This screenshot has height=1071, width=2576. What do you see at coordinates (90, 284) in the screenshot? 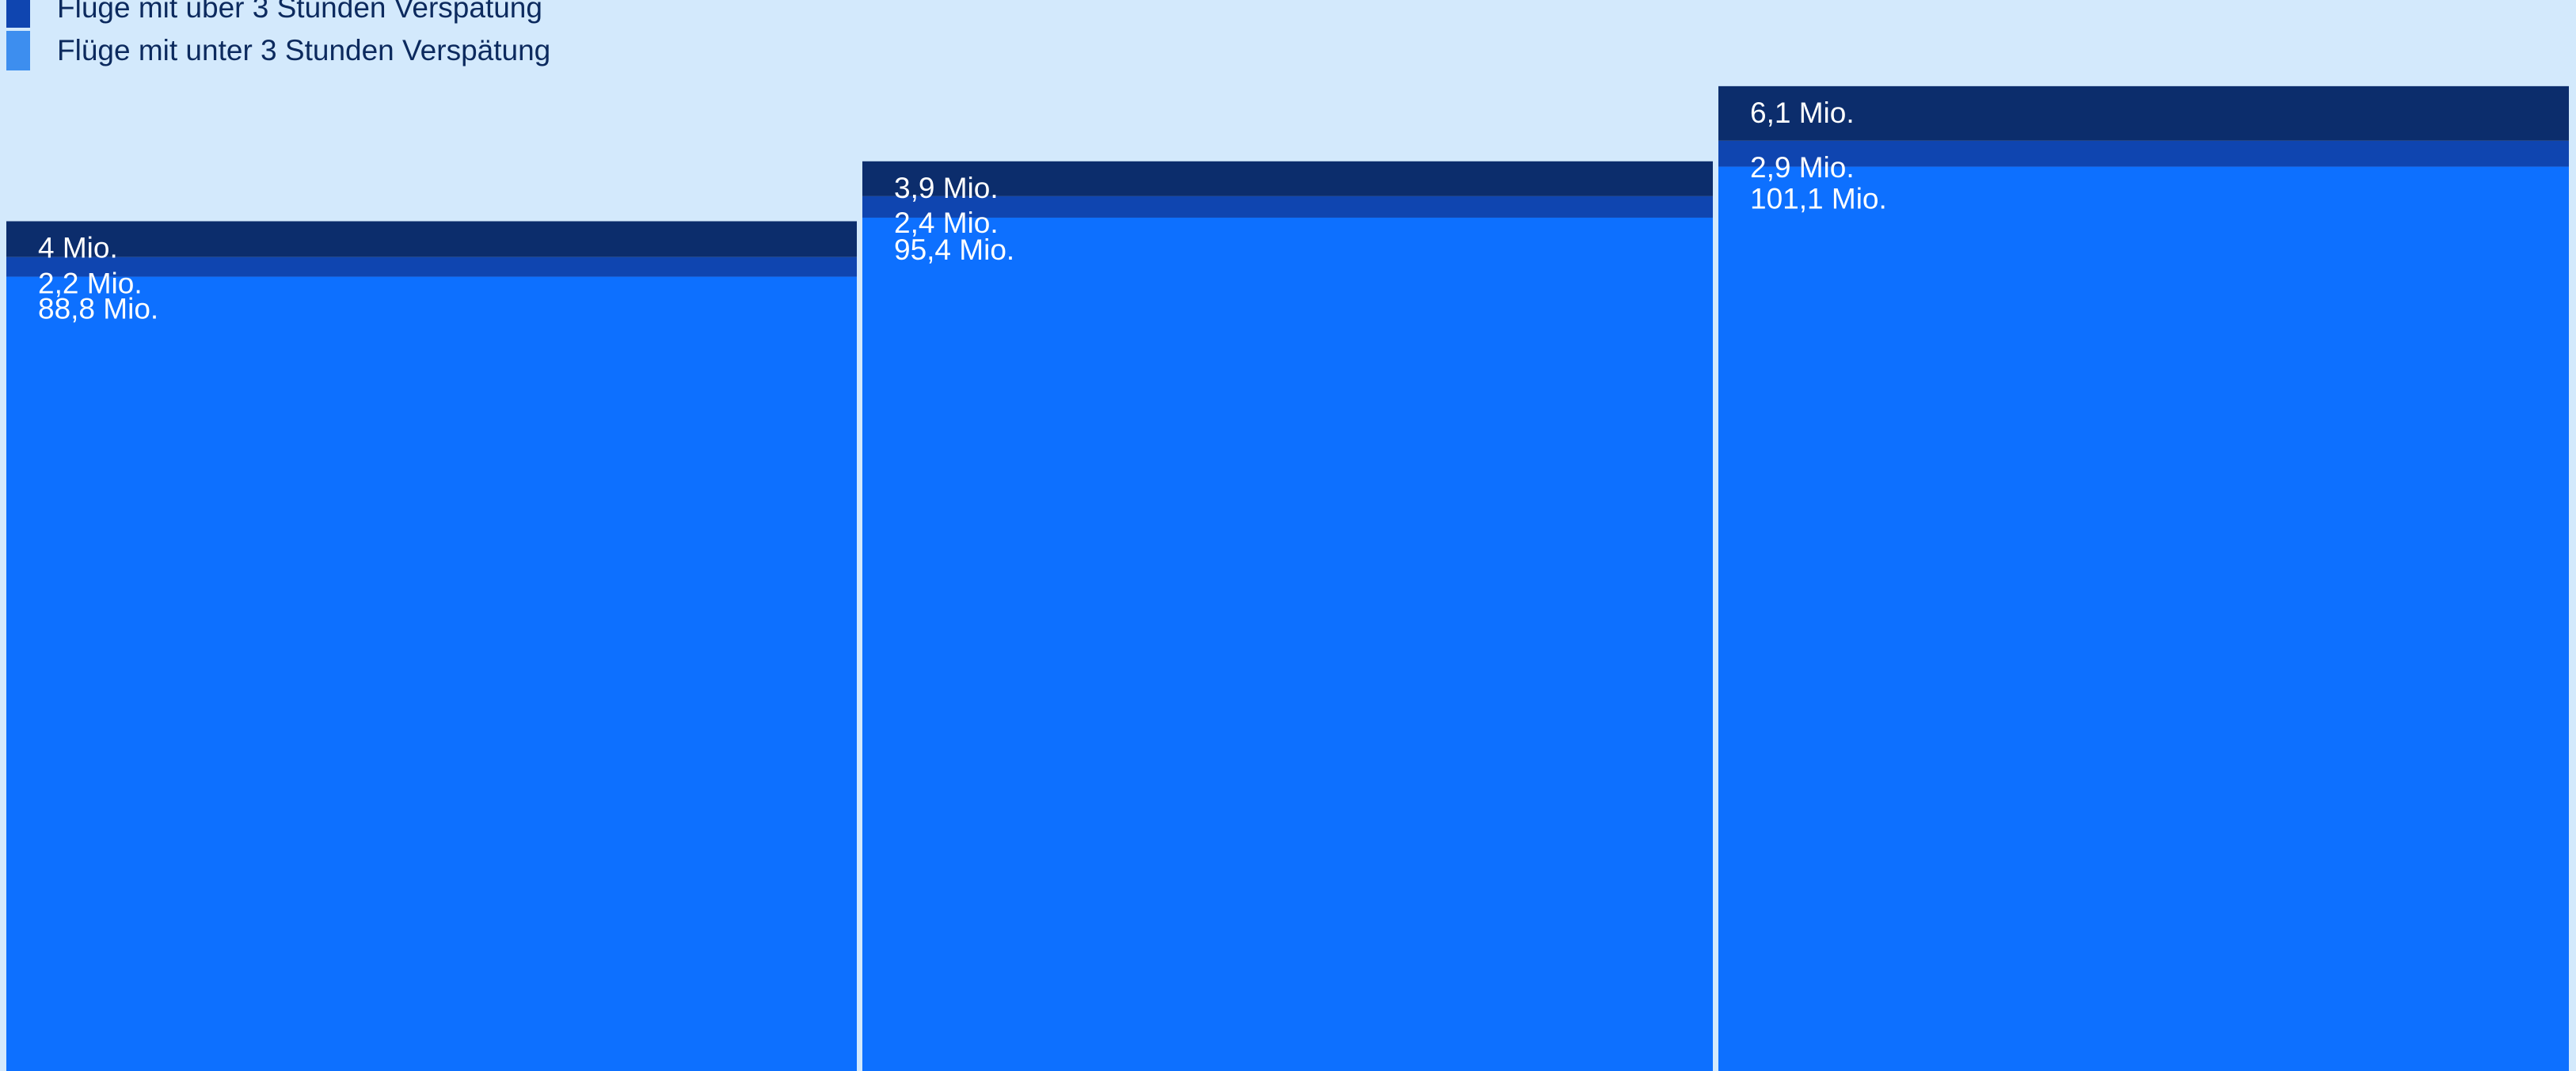
I see `data-label-2-col-1: 2,2 Mio.` at bounding box center [90, 284].